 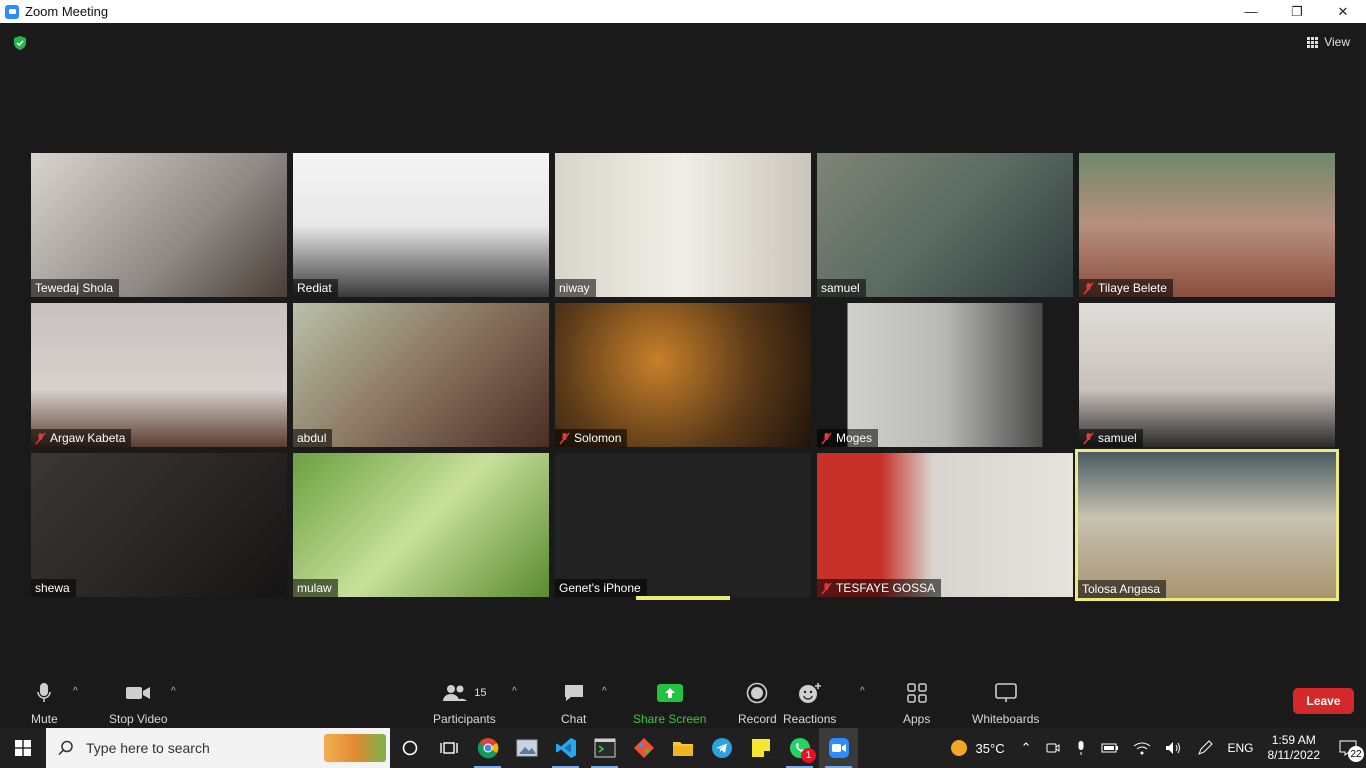 What do you see at coordinates (23, 748) in the screenshot?
I see `windows-start-button` at bounding box center [23, 748].